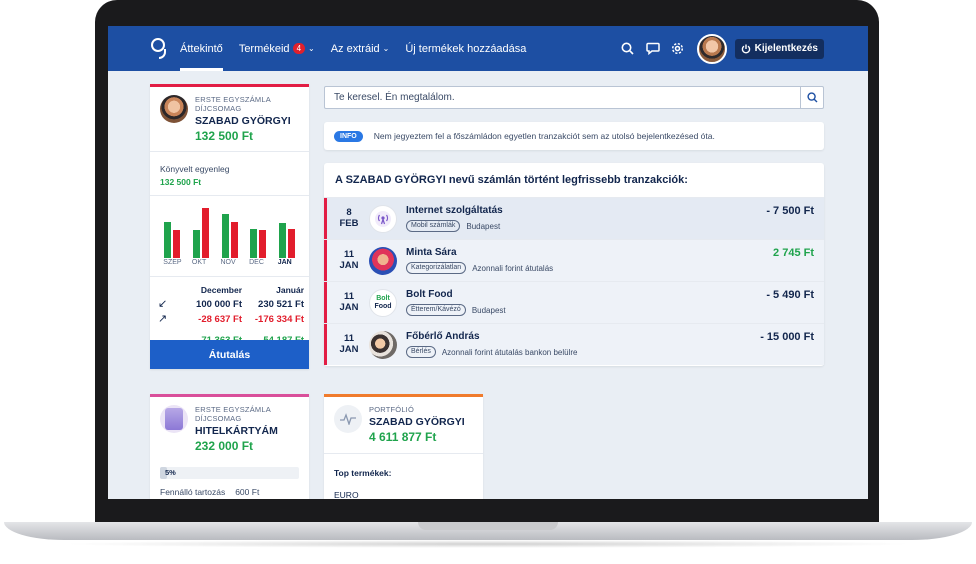 The width and height of the screenshot is (976, 564). Describe the element at coordinates (711, 48) in the screenshot. I see `user-avatar` at that location.